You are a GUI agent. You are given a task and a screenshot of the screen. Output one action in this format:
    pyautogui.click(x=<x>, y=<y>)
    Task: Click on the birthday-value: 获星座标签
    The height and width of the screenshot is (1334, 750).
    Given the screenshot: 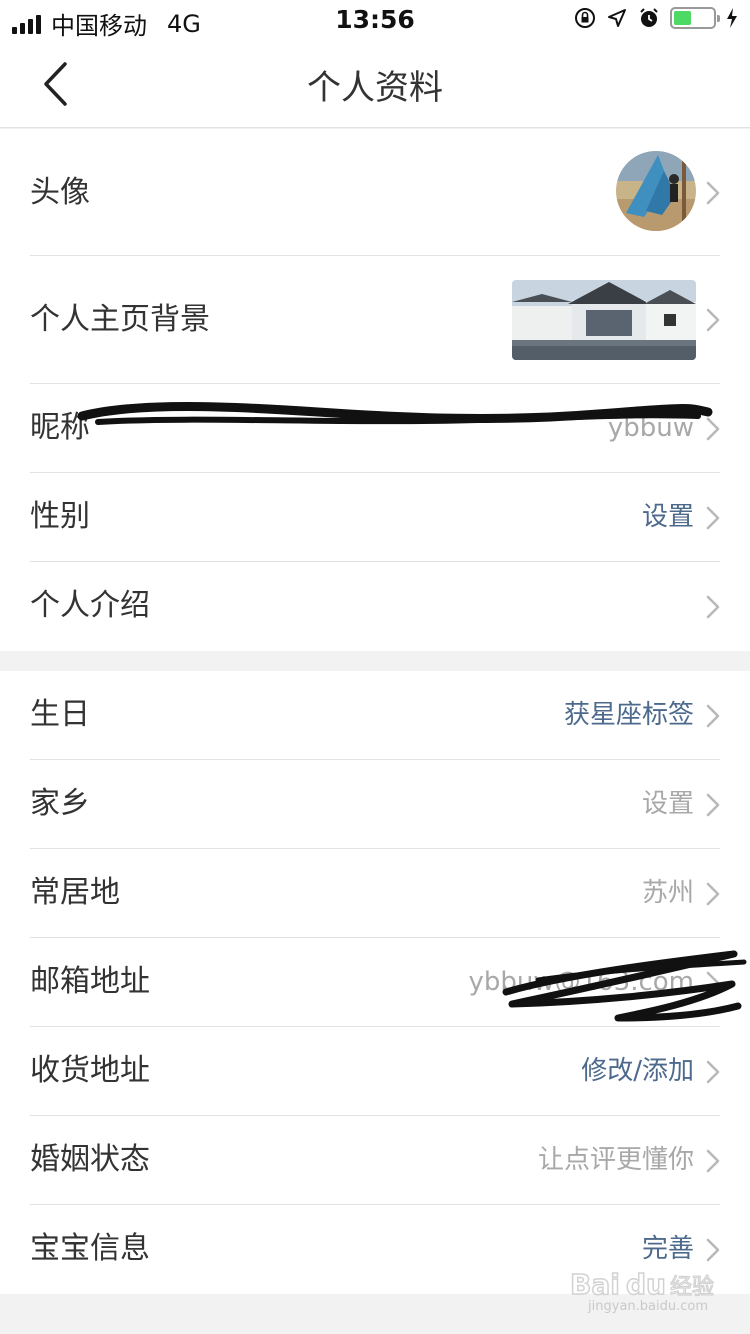 What is the action you would take?
    pyautogui.click(x=628, y=715)
    